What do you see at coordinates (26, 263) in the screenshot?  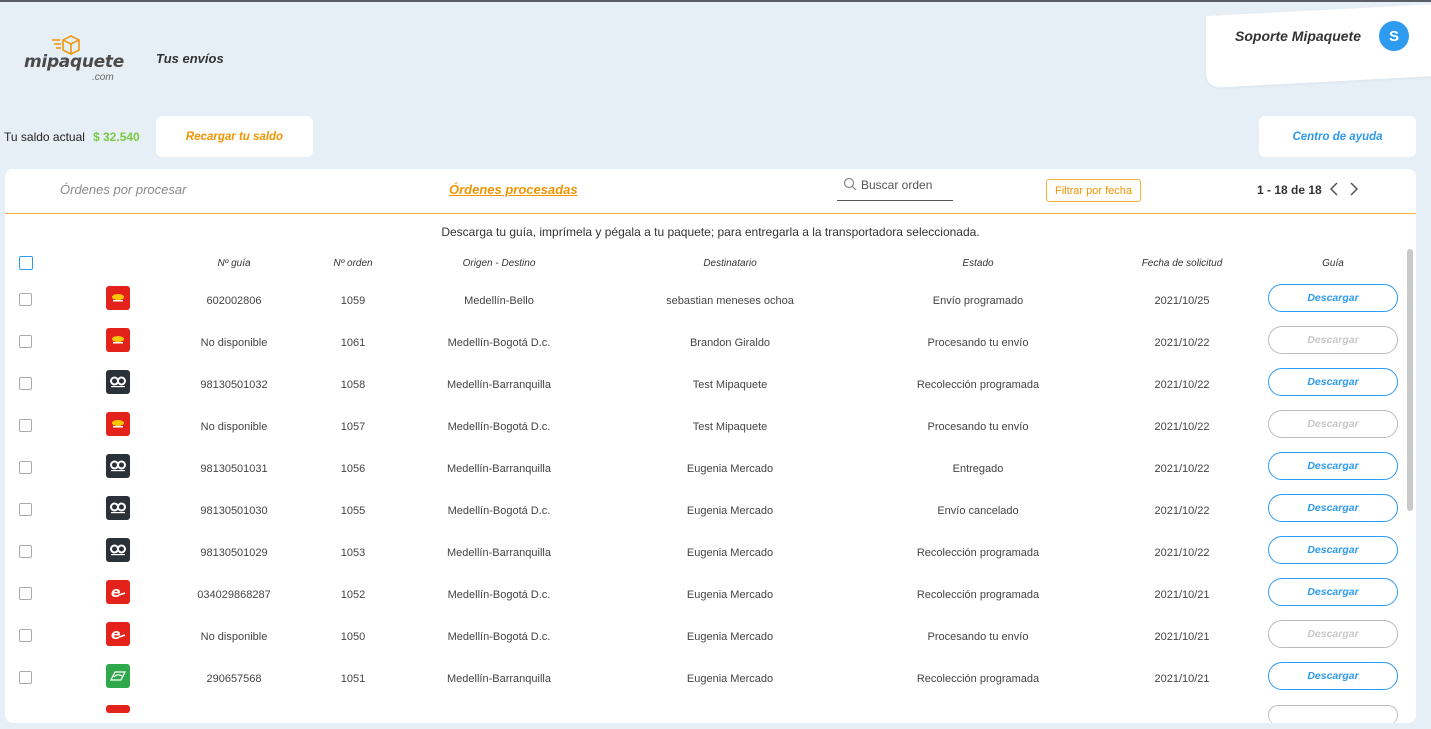 I see `select-all-checkbox` at bounding box center [26, 263].